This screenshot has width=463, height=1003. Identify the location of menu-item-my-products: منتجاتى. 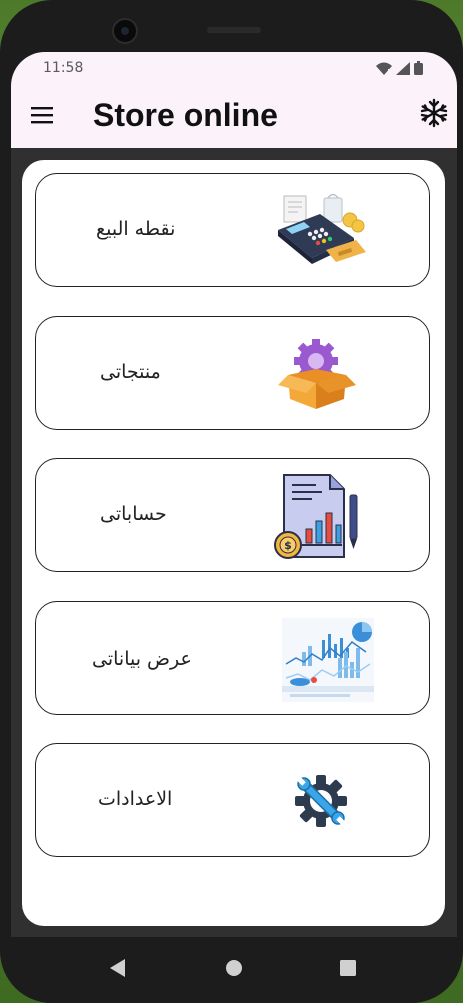
(232, 373).